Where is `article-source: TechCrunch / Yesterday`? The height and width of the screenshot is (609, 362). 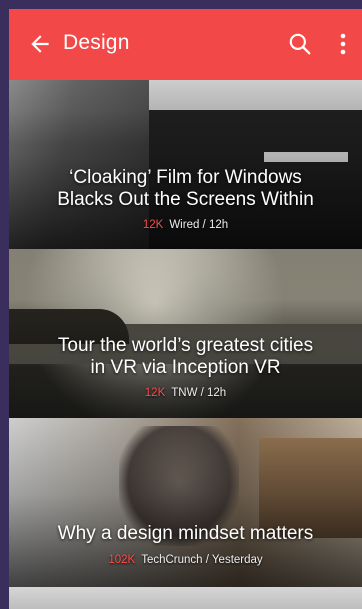
article-source: TechCrunch / Yesterday is located at coordinates (202, 560).